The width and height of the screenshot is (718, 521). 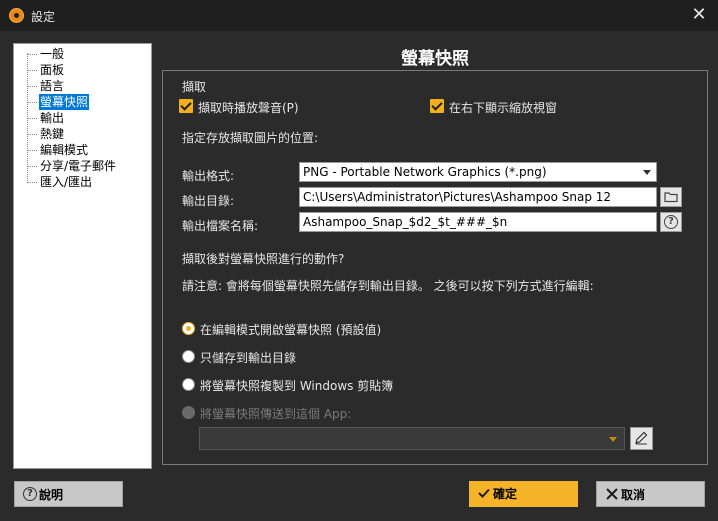 I want to click on show-zoom-label: 在右下顯示縮放視窗, so click(x=503, y=107).